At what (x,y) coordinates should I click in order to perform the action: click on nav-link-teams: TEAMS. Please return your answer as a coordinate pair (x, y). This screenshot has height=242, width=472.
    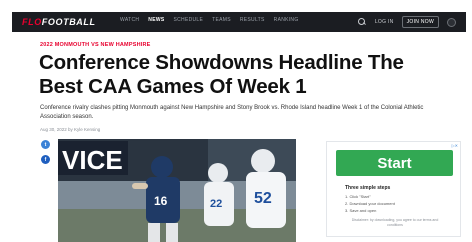
    Looking at the image, I should click on (221, 20).